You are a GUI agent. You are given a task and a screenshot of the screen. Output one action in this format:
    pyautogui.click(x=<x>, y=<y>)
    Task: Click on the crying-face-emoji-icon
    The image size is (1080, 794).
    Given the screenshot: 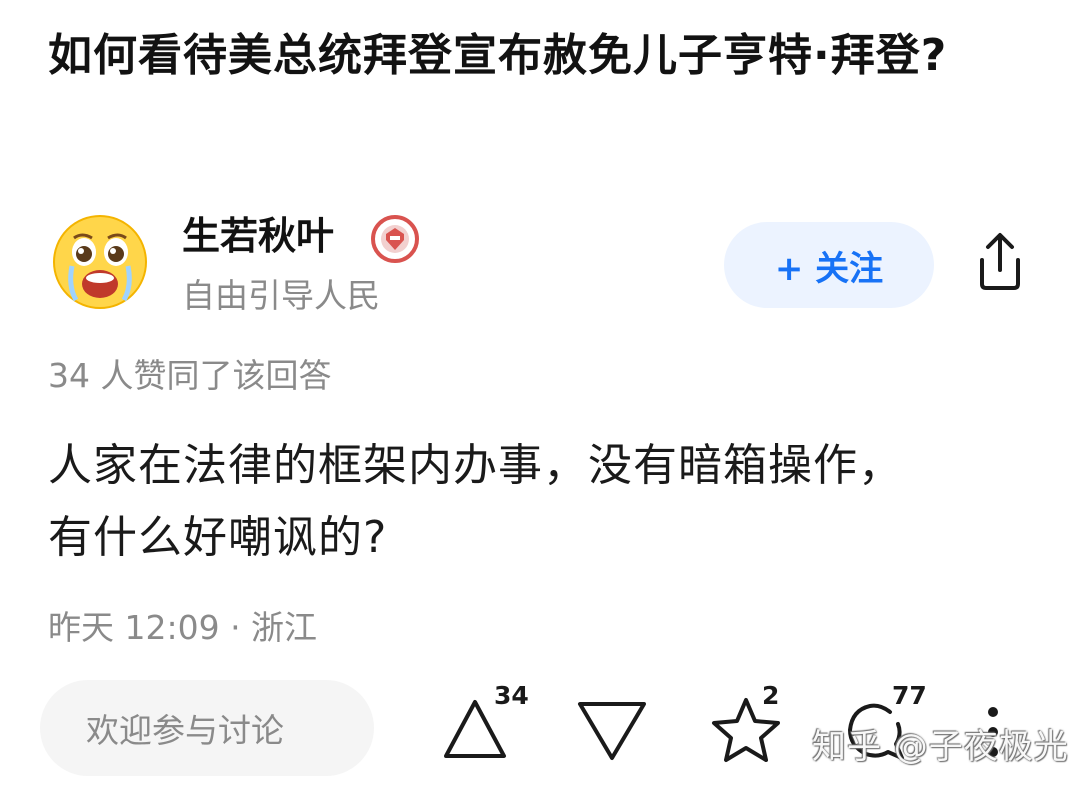 What is the action you would take?
    pyautogui.click(x=100, y=262)
    